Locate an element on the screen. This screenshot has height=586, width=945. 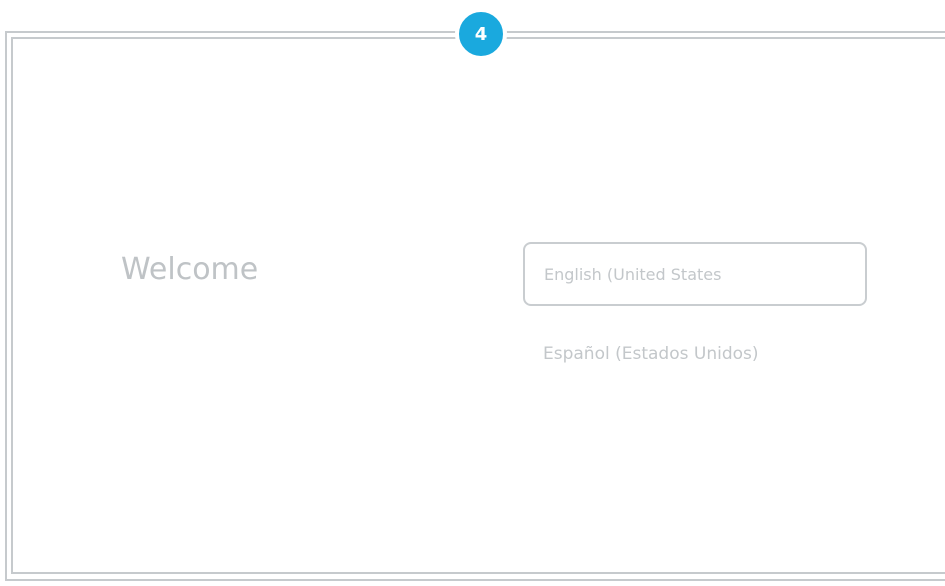
language-option-english: English (United States is located at coordinates (695, 274).